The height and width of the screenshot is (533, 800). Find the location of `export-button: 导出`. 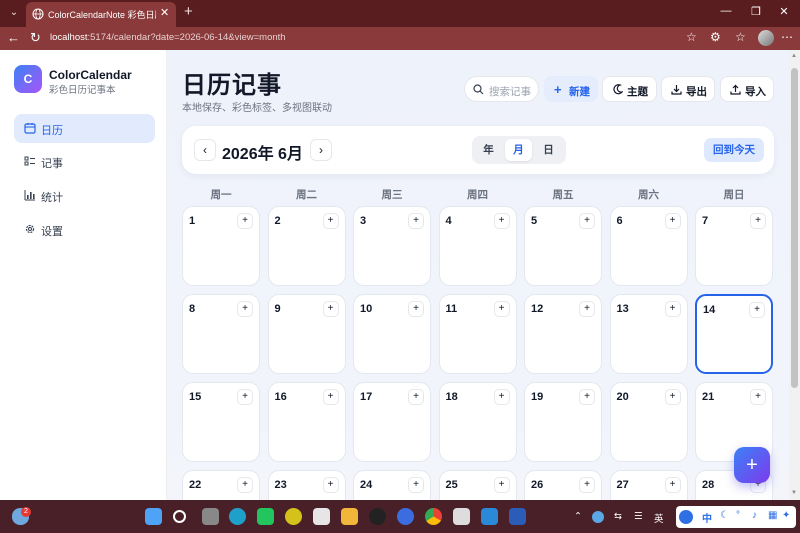

export-button: 导出 is located at coordinates (688, 89).